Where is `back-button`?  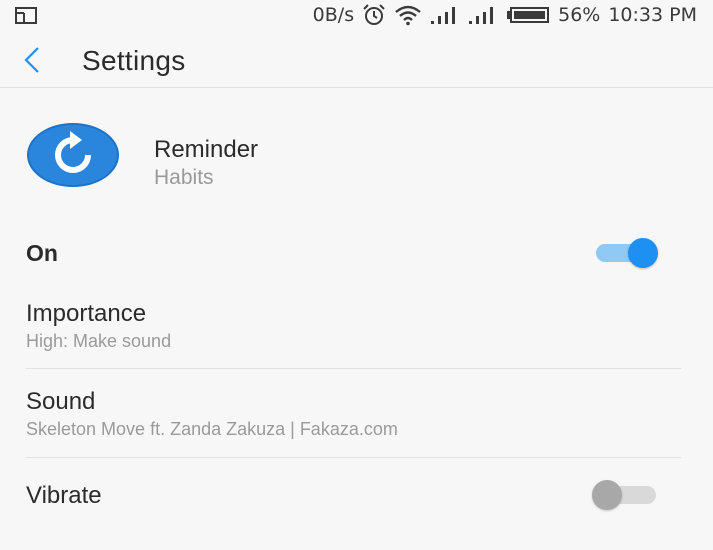
back-button is located at coordinates (32, 60).